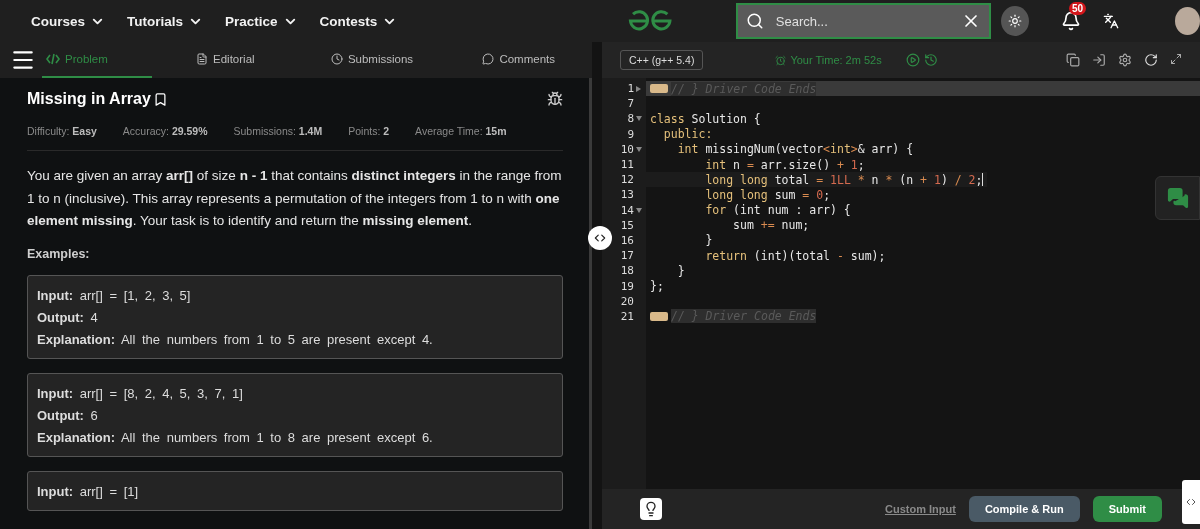  Describe the element at coordinates (627, 195) in the screenshot. I see `line-number: 13` at that location.